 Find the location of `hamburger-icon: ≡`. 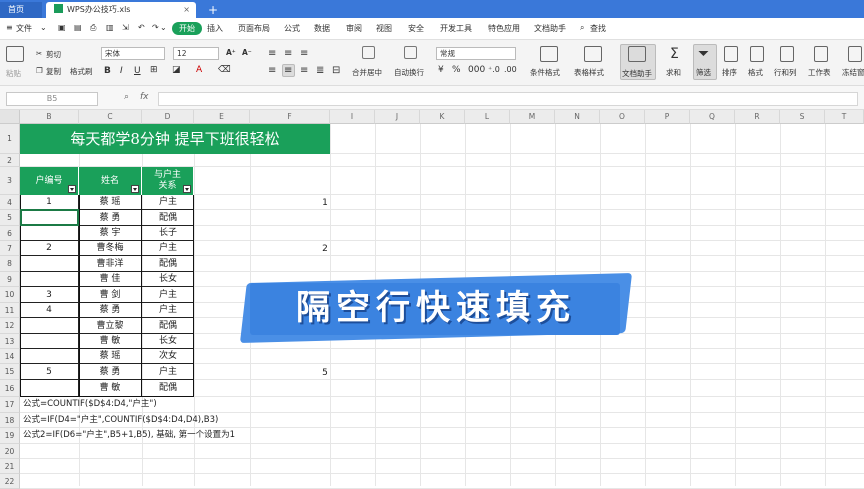

hamburger-icon: ≡ is located at coordinates (9, 27).